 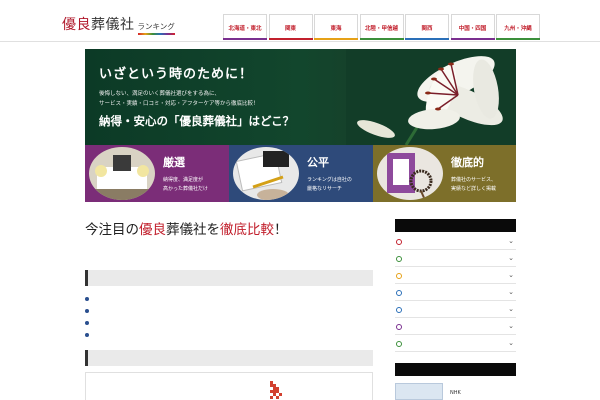 What do you see at coordinates (318, 162) in the screenshot?
I see `feature-title: 公平` at bounding box center [318, 162].